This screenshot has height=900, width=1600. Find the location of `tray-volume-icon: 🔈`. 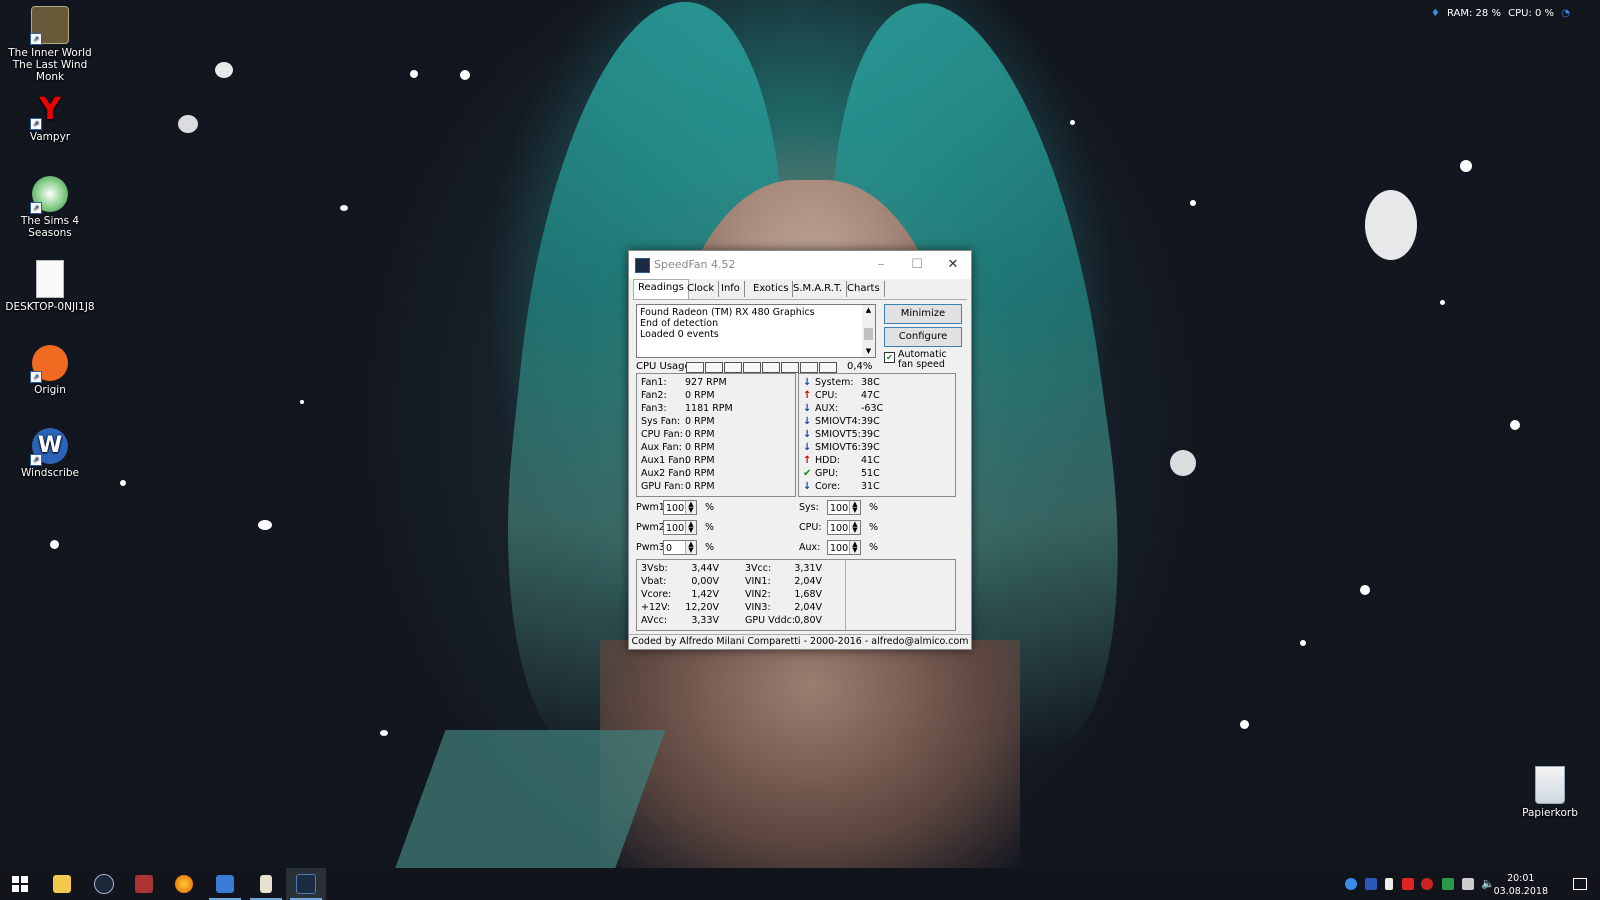

tray-volume-icon: 🔈 is located at coordinates (1488, 884).